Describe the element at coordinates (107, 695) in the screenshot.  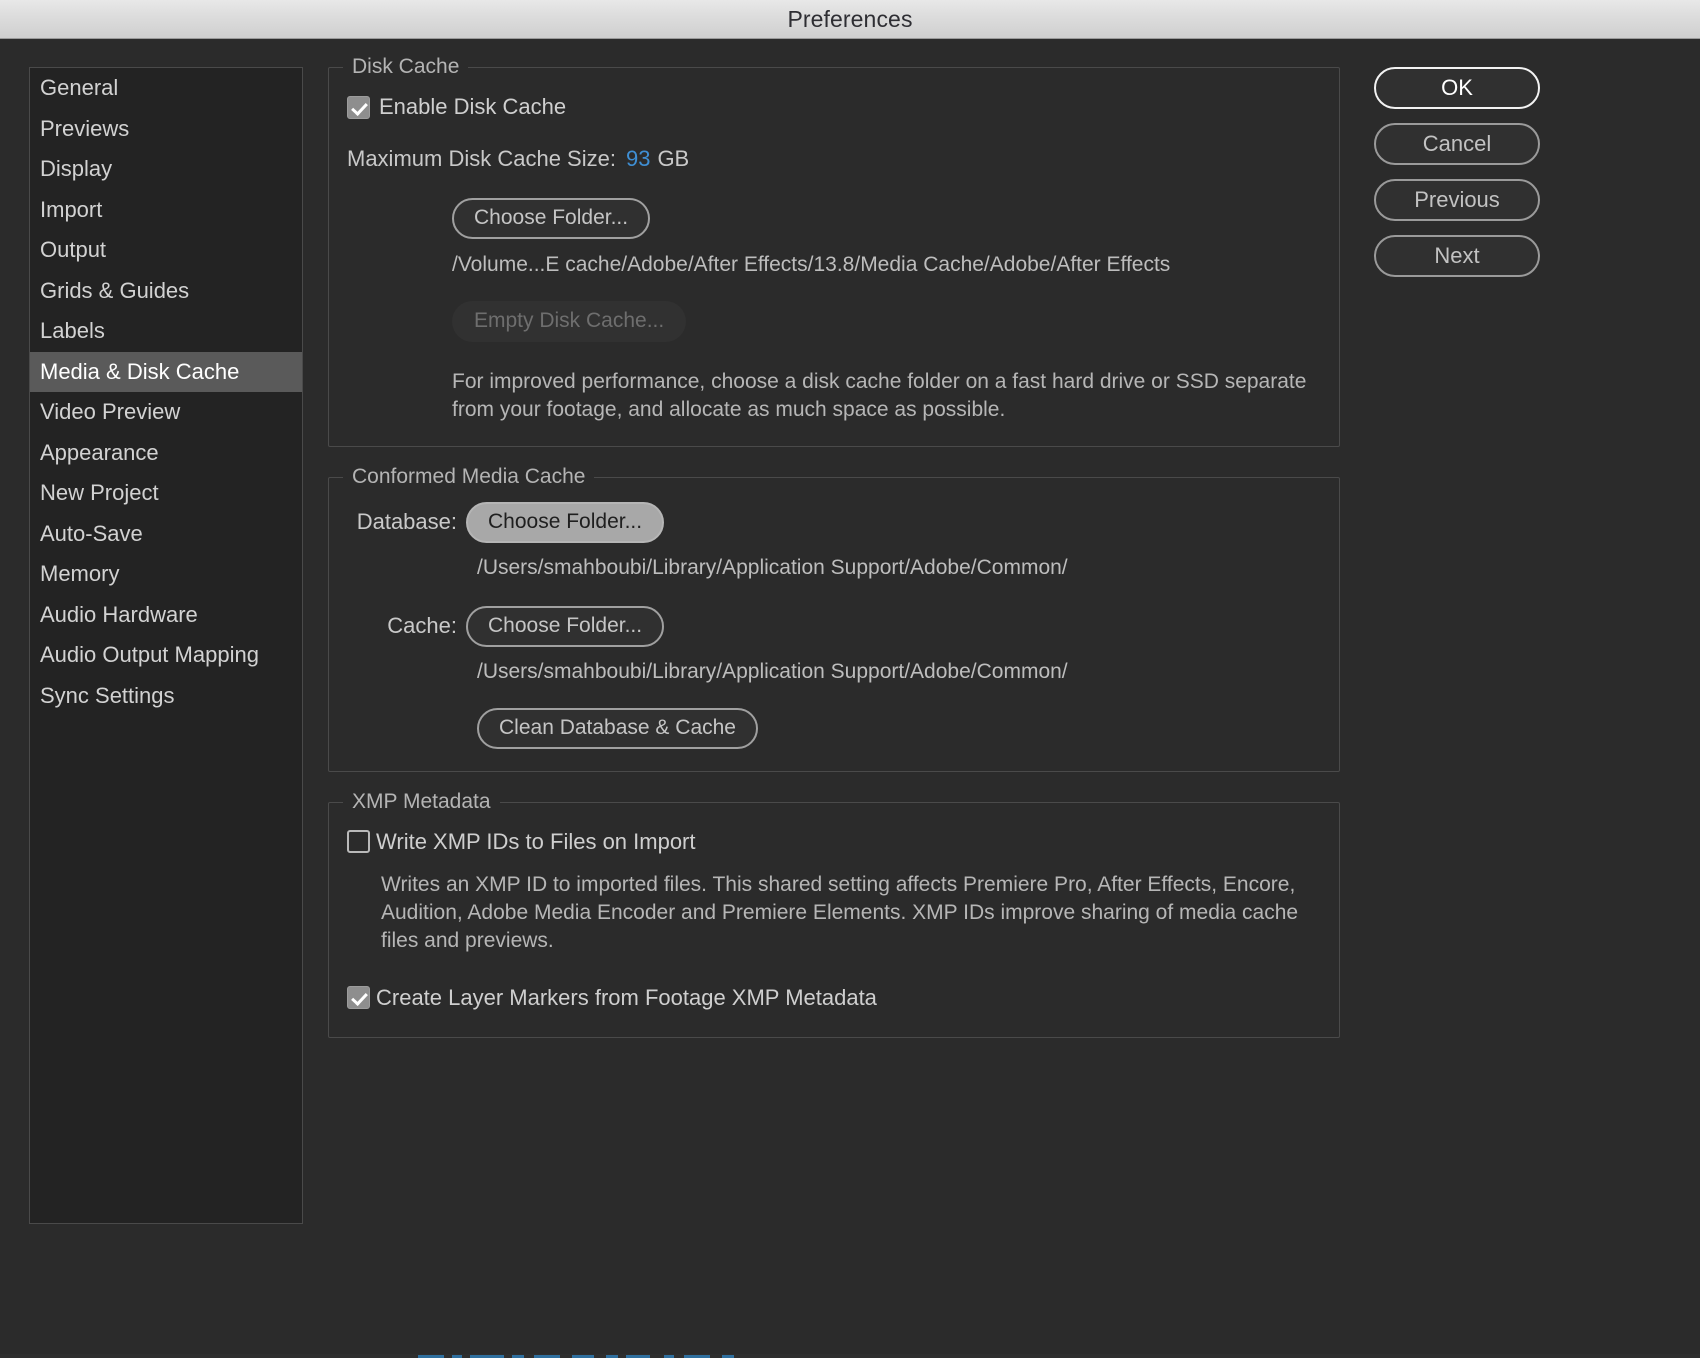
I see `sidebar-item-label: Sync Settings` at that location.